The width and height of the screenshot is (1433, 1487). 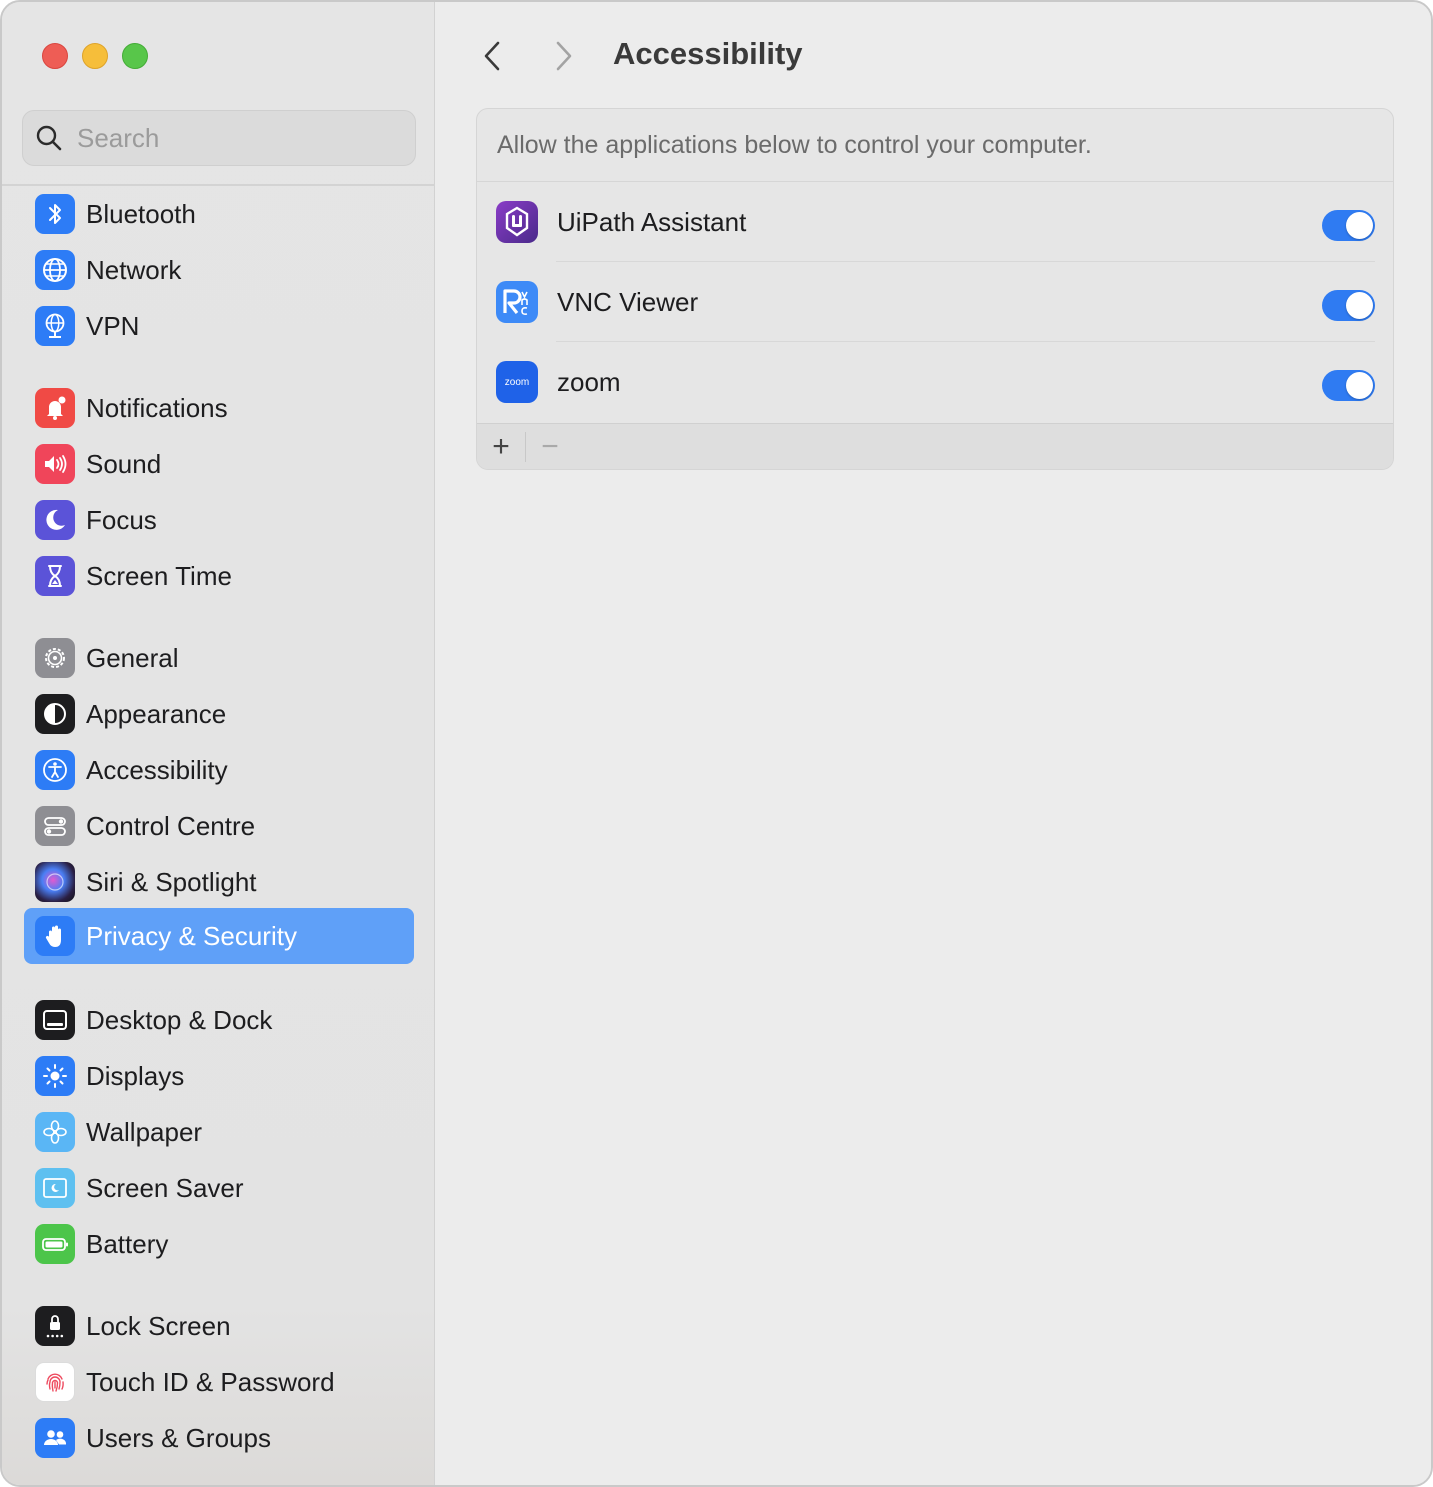 I want to click on sidebar-item-label: Displays, so click(x=135, y=1075).